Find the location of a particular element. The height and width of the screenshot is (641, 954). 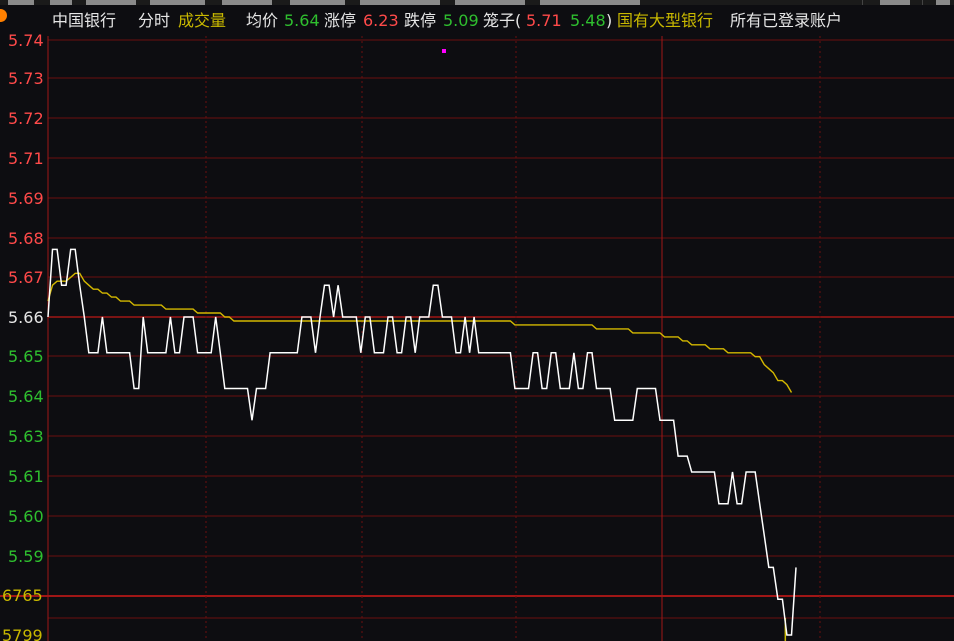

price-axis-label: 5.64 is located at coordinates (26, 396).